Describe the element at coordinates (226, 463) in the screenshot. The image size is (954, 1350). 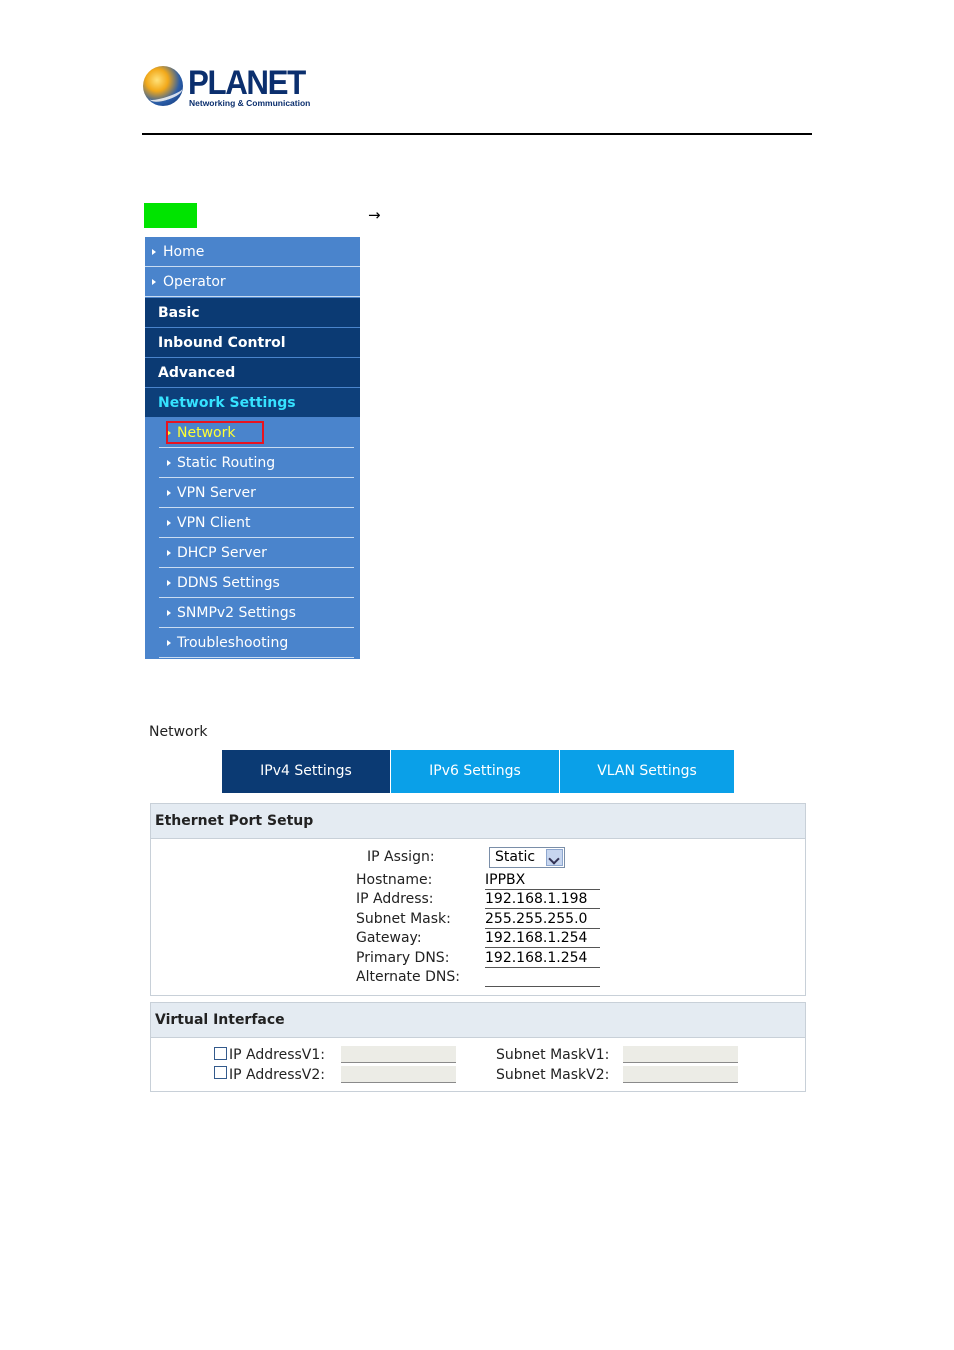
I see `sidebar-item-label: Static Routing` at that location.